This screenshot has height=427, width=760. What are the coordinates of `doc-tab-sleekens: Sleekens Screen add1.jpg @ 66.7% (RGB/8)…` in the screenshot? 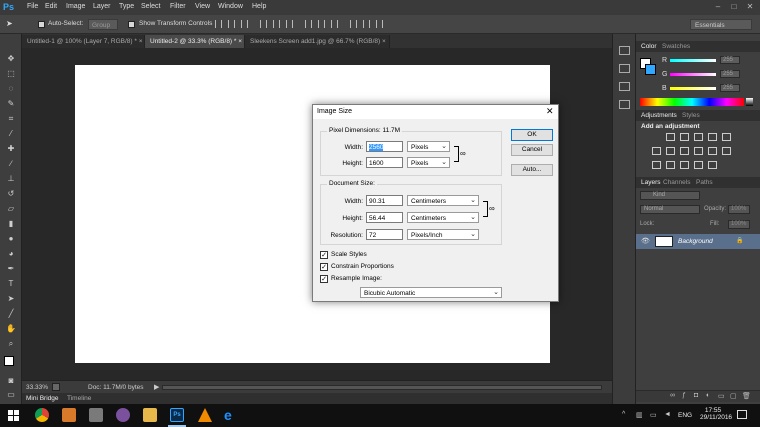 It's located at (317, 41).